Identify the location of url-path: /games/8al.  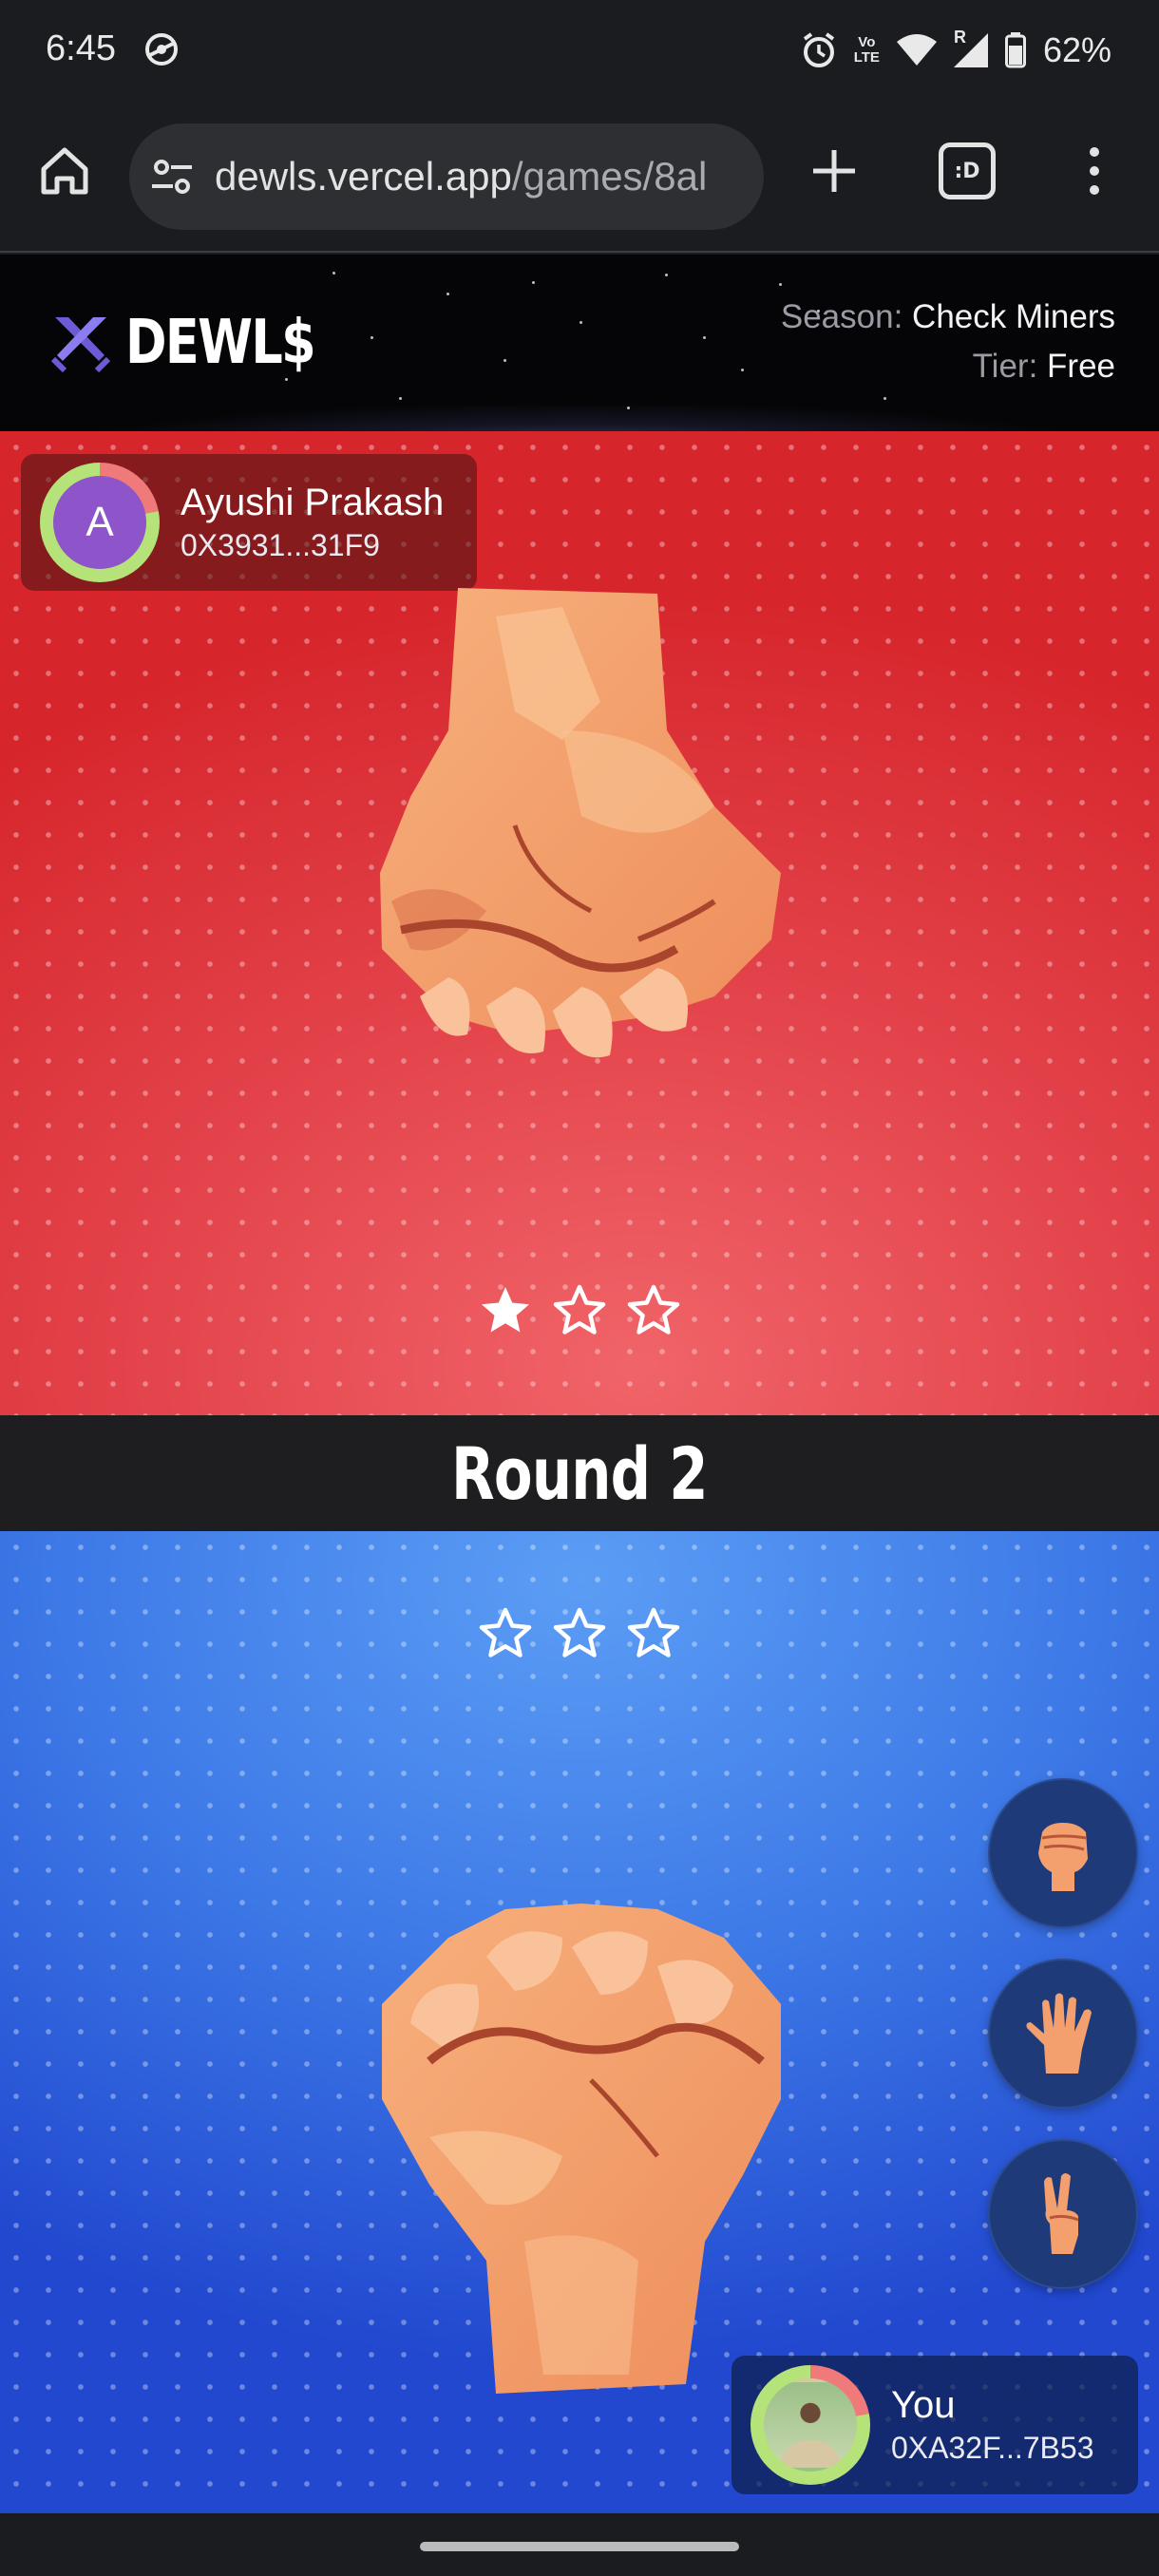
(609, 176).